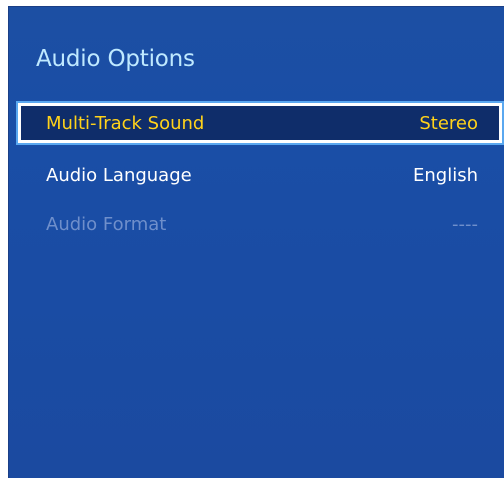 This screenshot has height=478, width=504. Describe the element at coordinates (119, 175) in the screenshot. I see `menu-item-label: Audio Language` at that location.